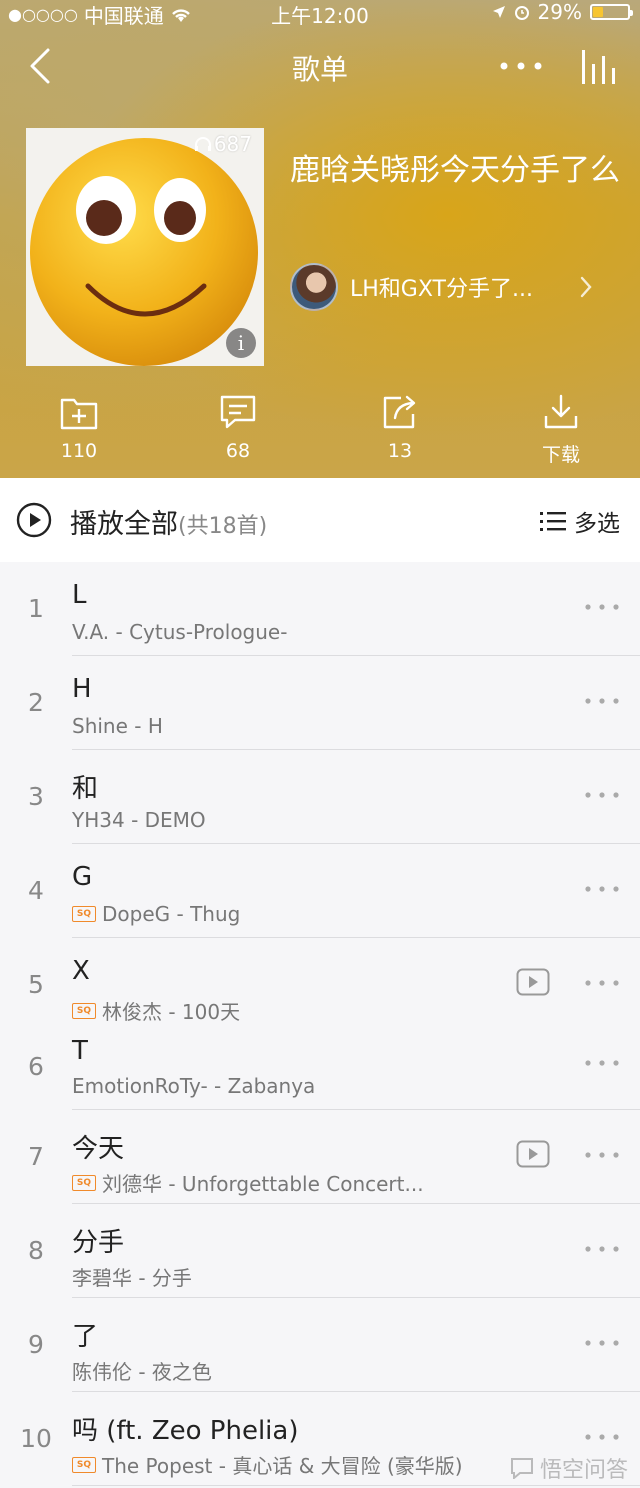  What do you see at coordinates (455, 170) in the screenshot?
I see `playlist-title: 鹿晗关晓彤今天分手了么` at bounding box center [455, 170].